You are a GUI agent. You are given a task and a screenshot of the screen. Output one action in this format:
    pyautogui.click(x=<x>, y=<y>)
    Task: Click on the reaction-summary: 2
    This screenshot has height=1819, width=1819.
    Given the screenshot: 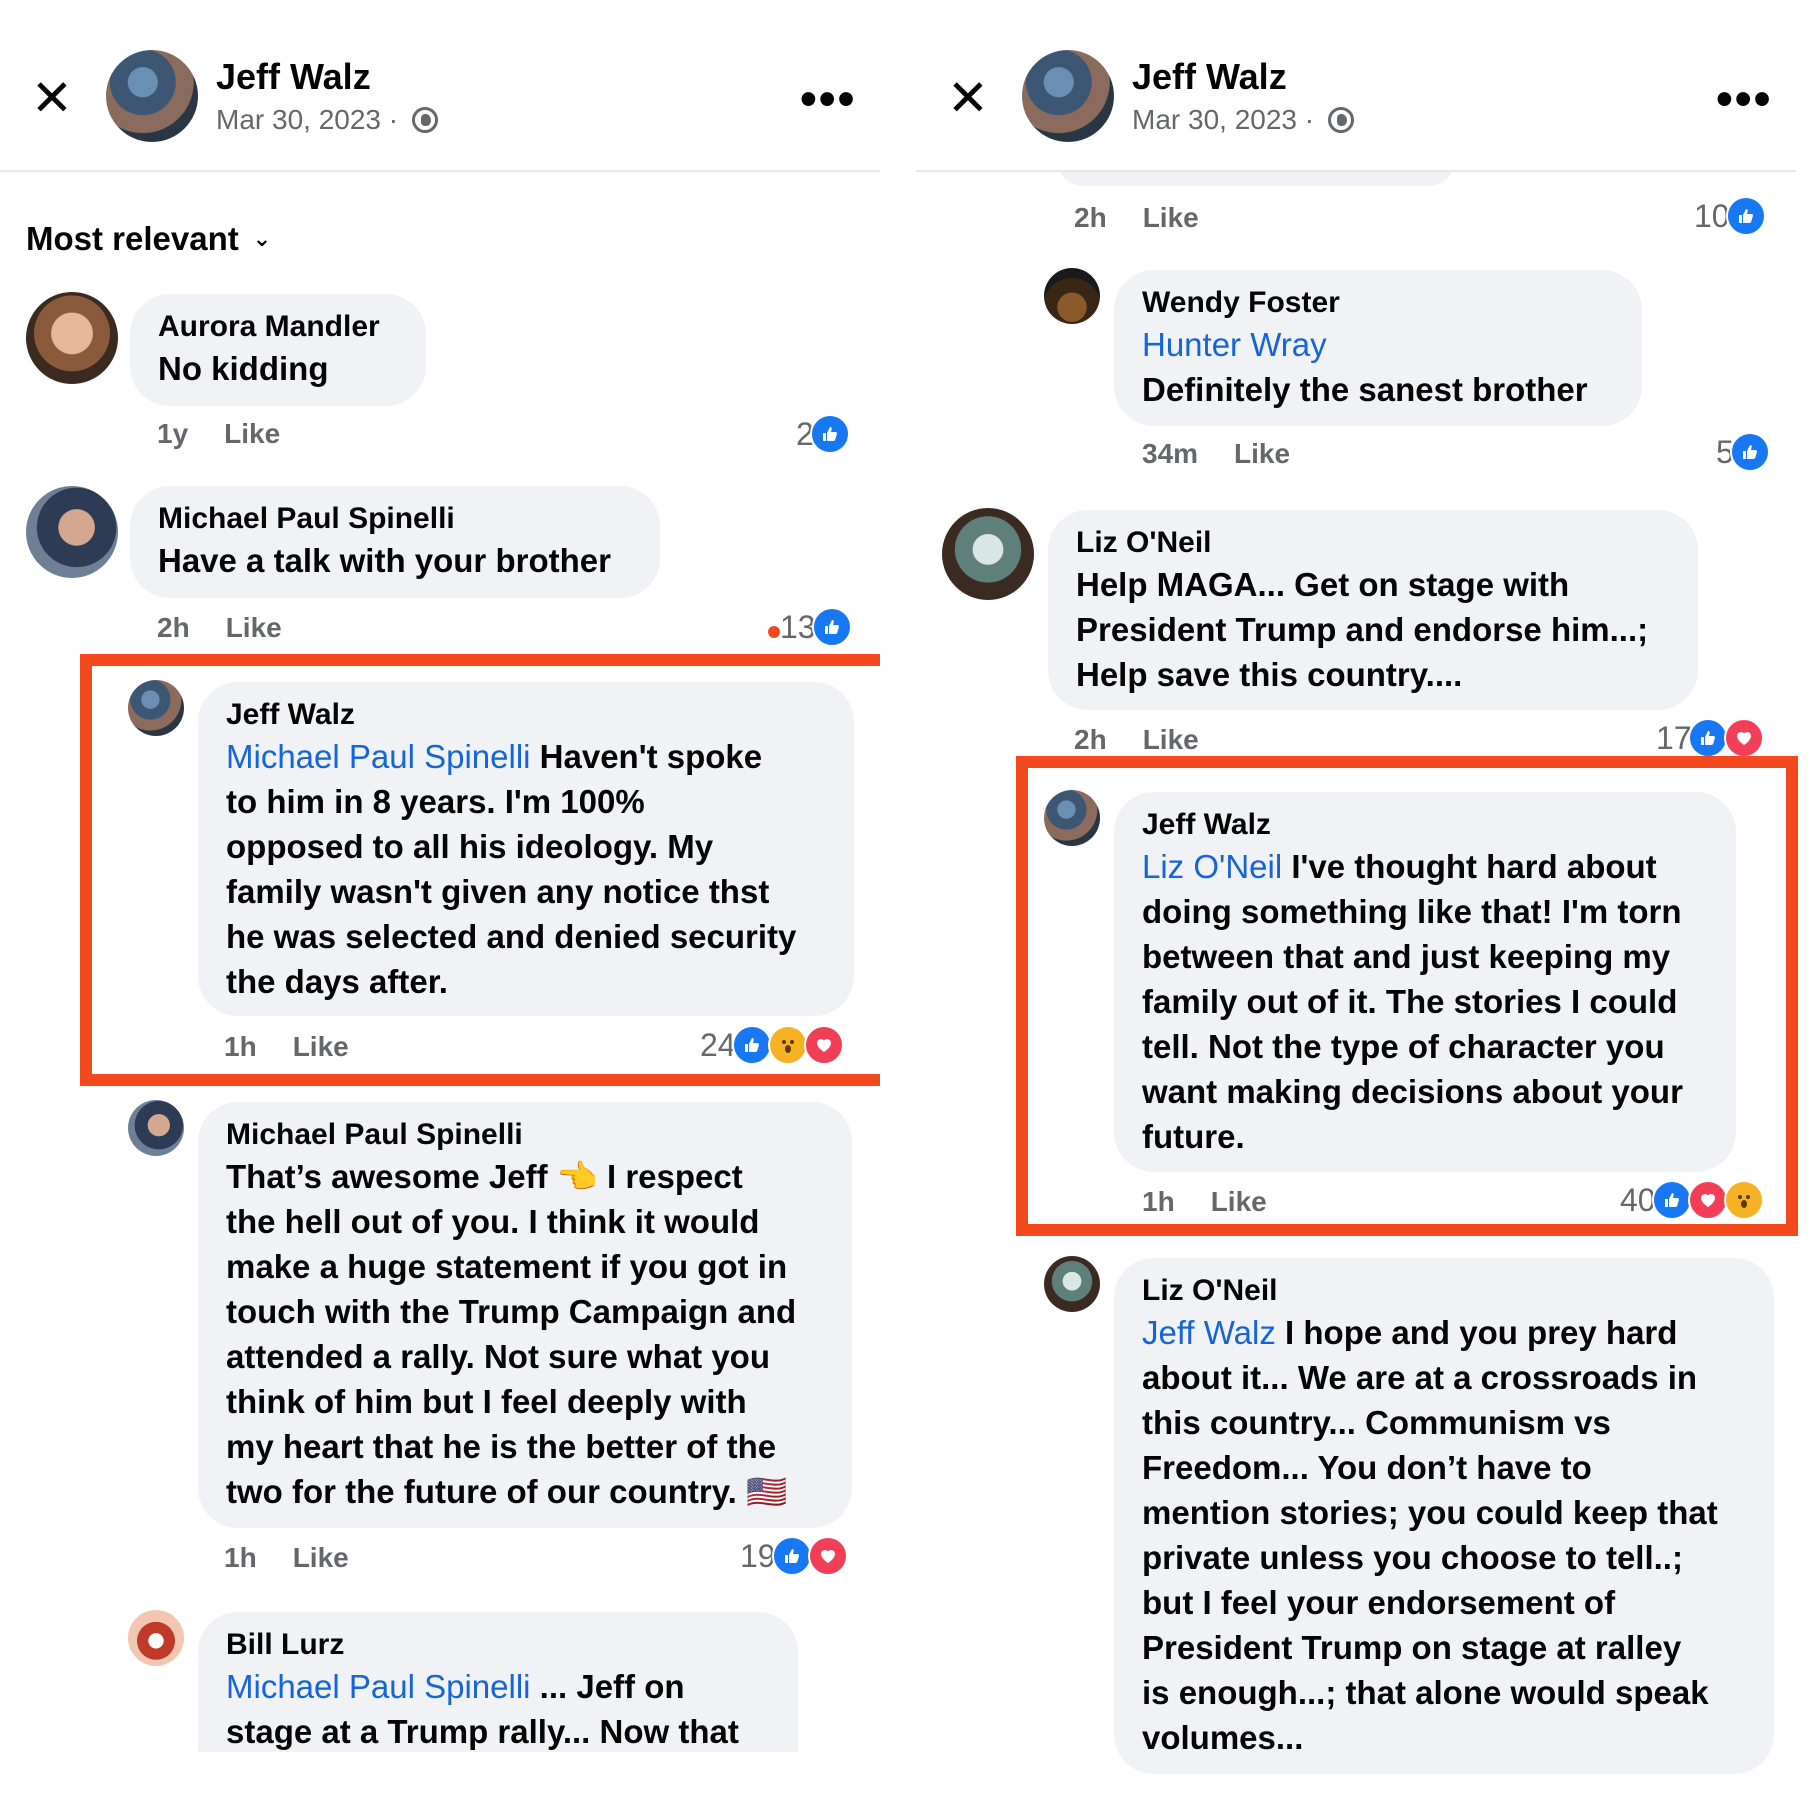 What is the action you would take?
    pyautogui.click(x=823, y=434)
    